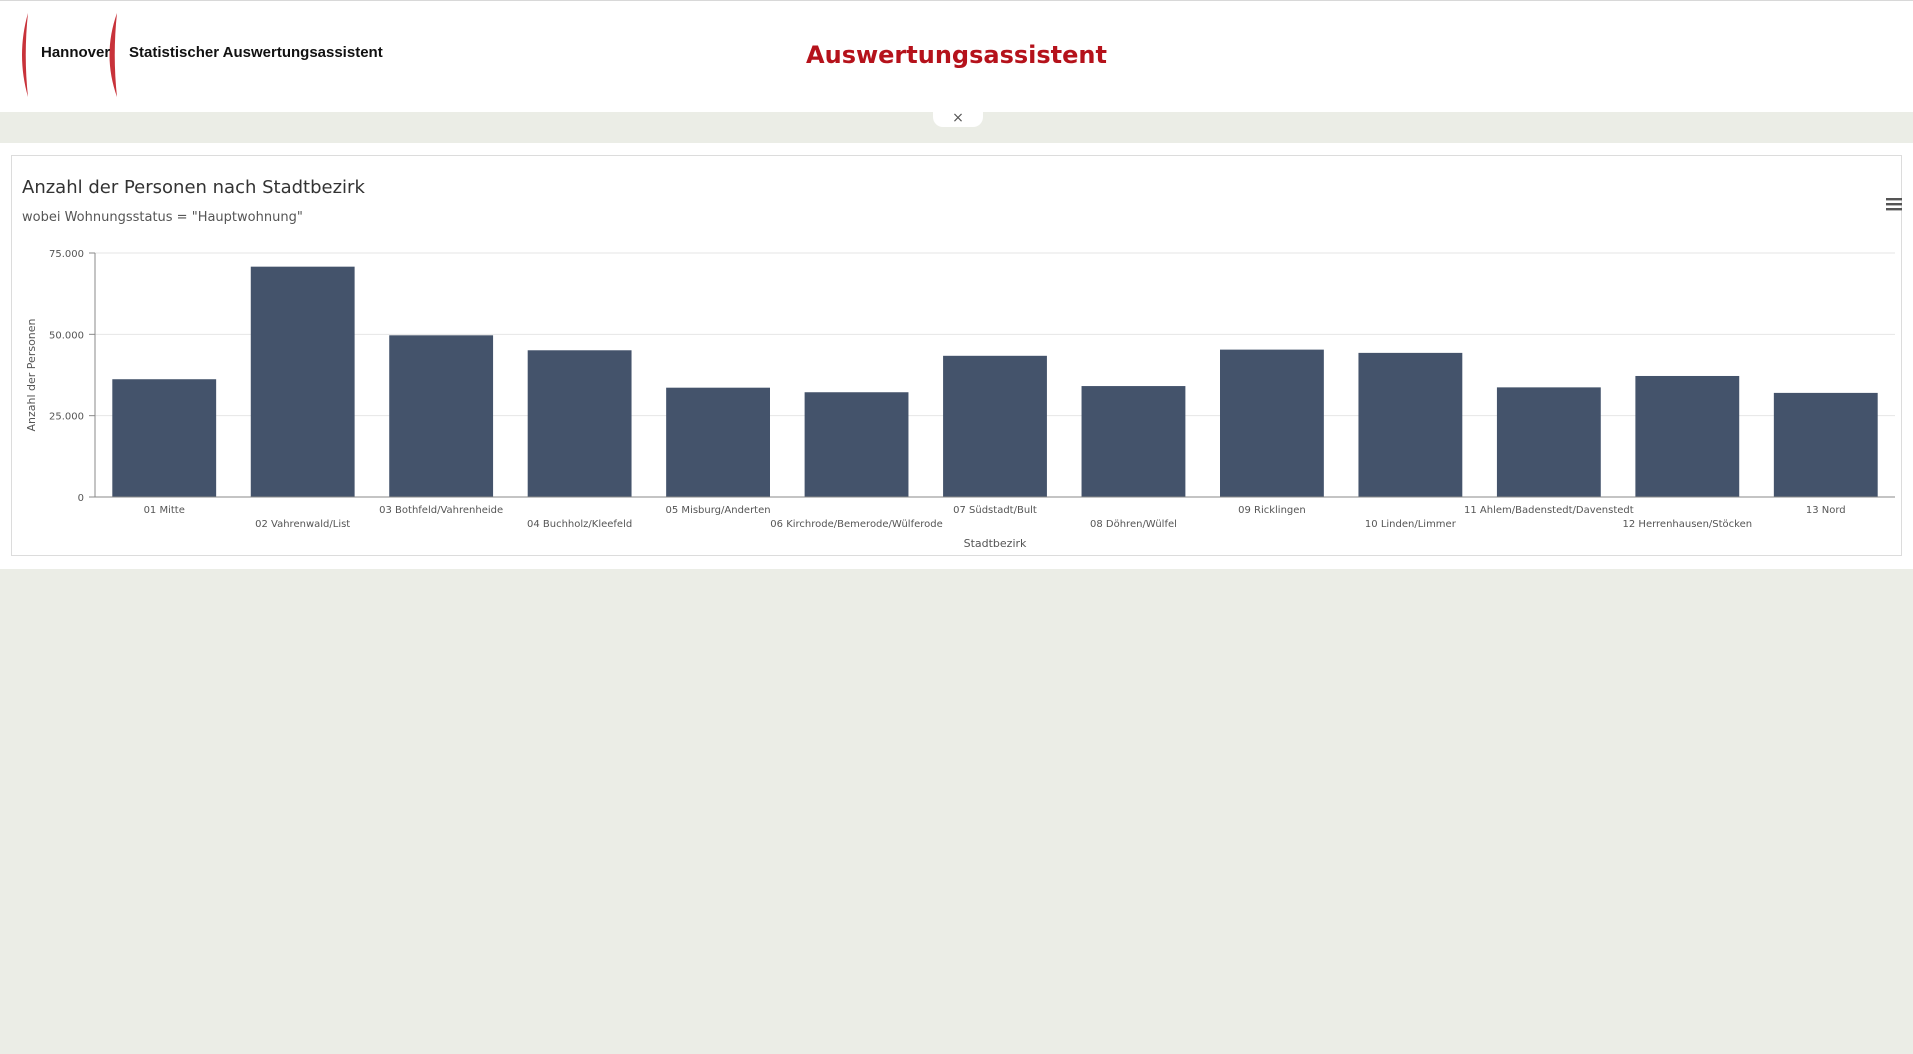 Image resolution: width=1913 pixels, height=1054 pixels. I want to click on x-tick-label: 11 Ahlem/Badenstedt/Davenstedt, so click(1549, 510).